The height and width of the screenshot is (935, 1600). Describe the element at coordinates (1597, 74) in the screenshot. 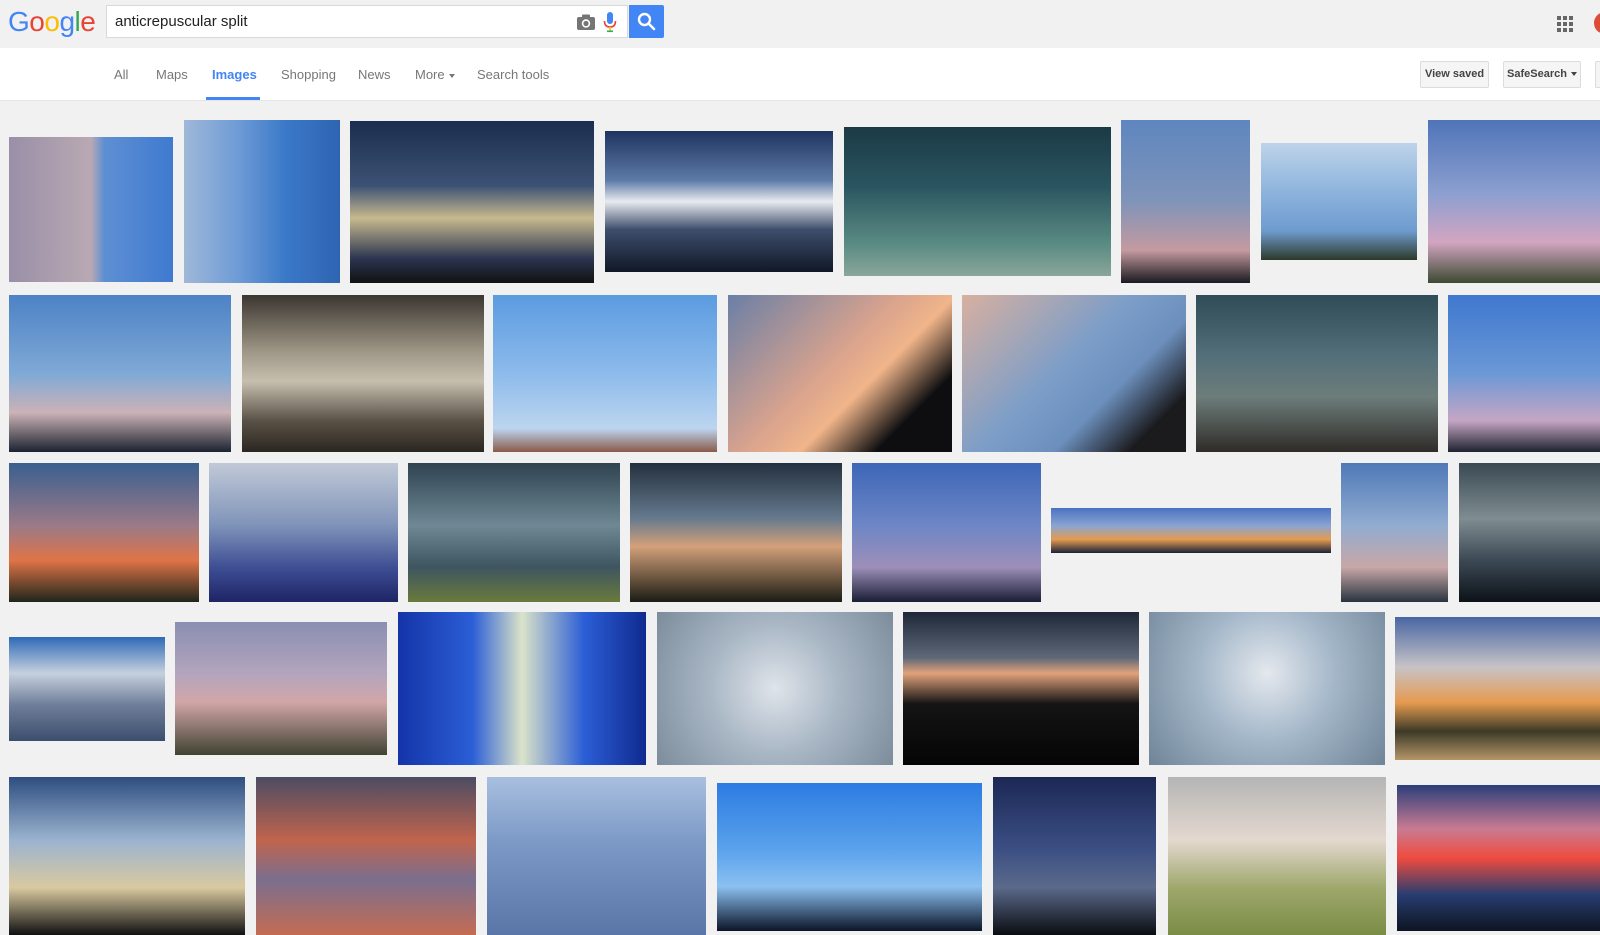

I see `settings-button` at that location.